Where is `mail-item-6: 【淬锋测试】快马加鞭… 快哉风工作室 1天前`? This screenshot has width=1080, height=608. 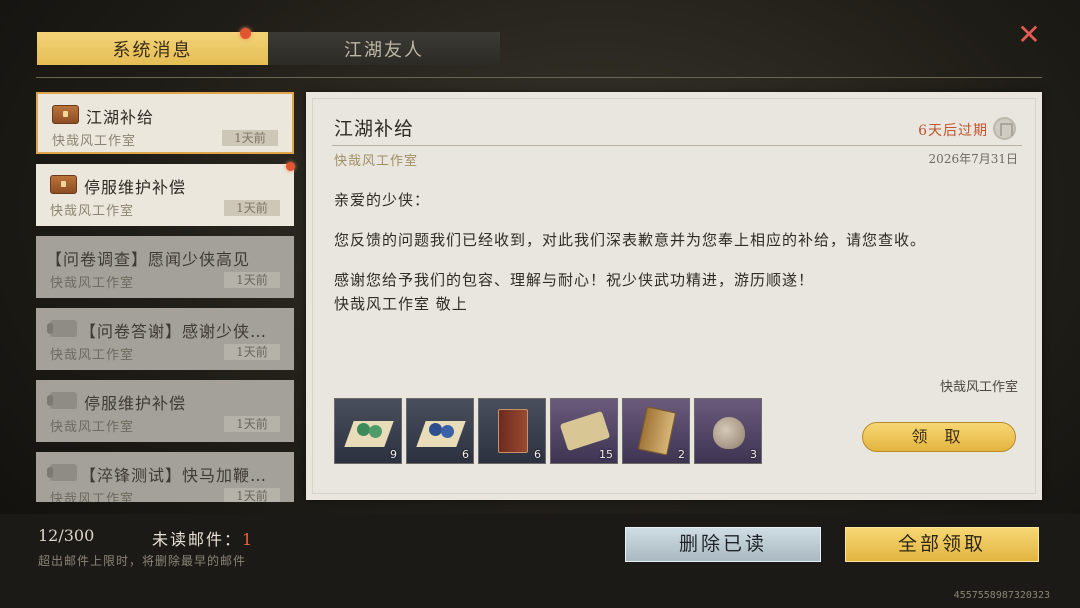
mail-item-6: 【淬锋测试】快马加鞭… 快哉风工作室 1天前 is located at coordinates (165, 477).